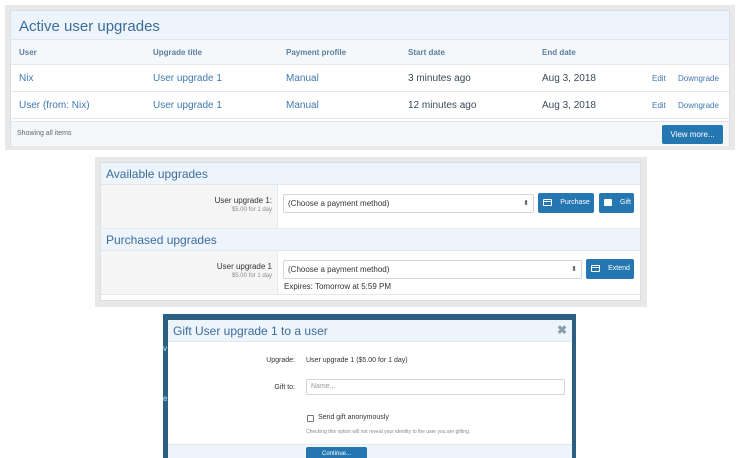 This screenshot has height=458, width=737. Describe the element at coordinates (370, 25) in the screenshot. I see `active-upgrades-title: Active user upgrades` at that location.